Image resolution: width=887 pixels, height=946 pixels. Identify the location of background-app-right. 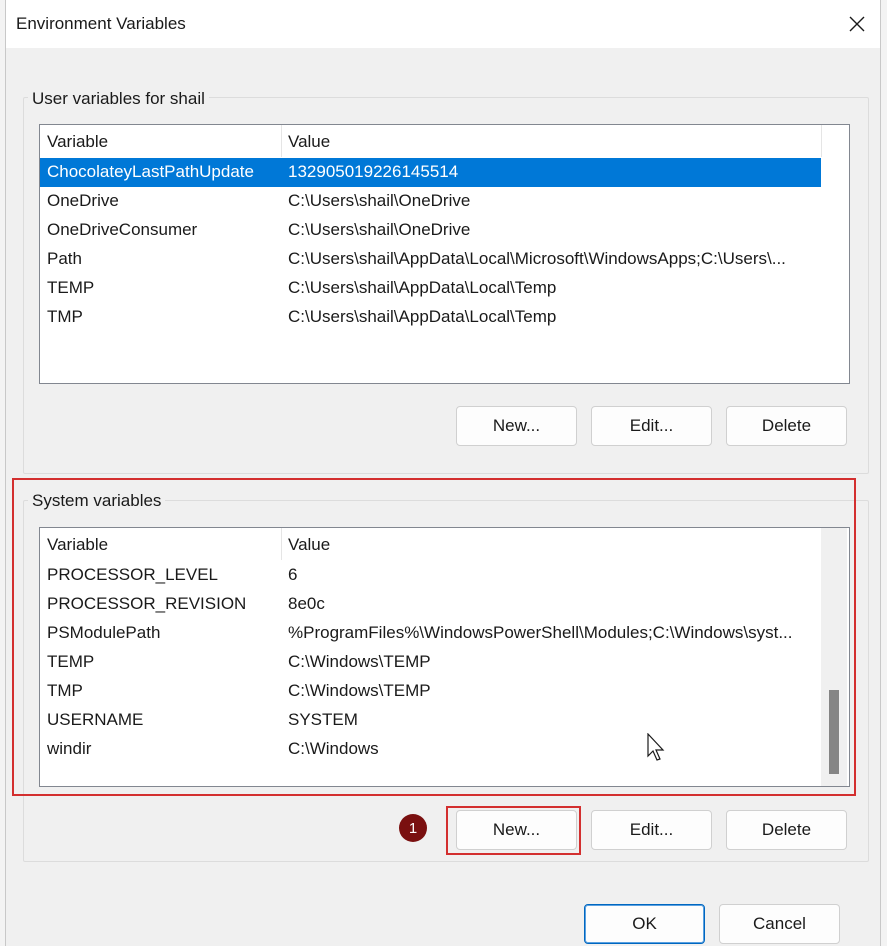
(883, 473).